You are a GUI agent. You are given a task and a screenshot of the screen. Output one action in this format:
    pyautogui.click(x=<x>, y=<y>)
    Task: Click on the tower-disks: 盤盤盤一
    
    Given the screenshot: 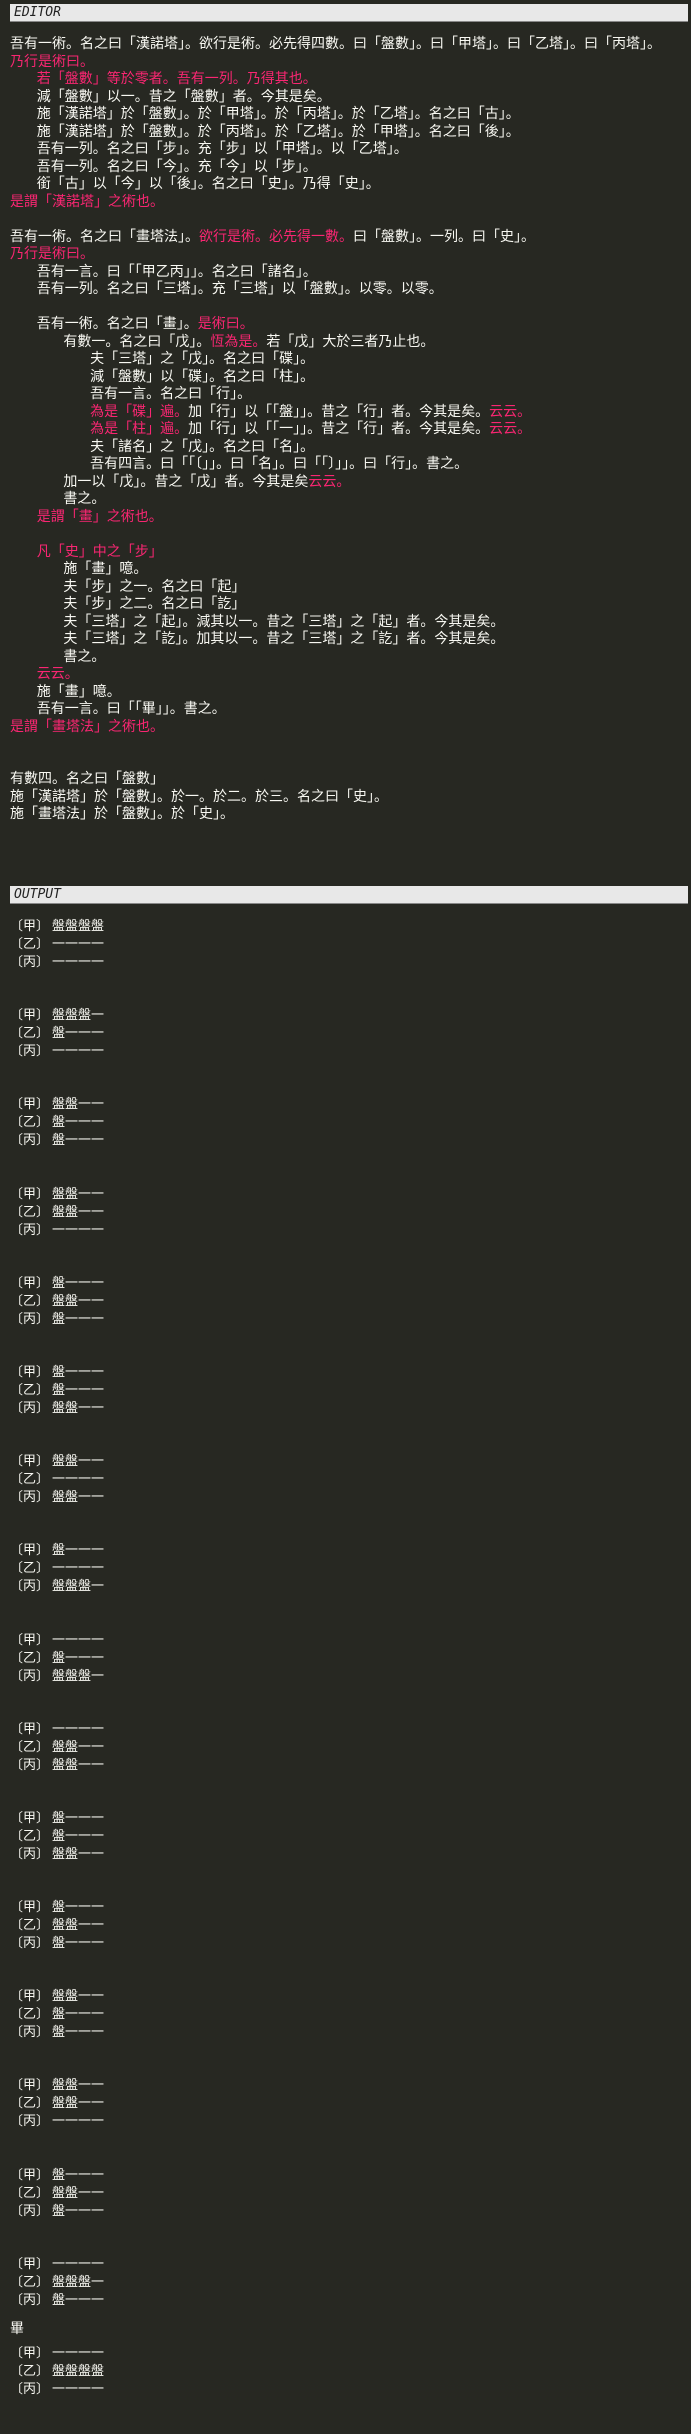 What is the action you would take?
    pyautogui.click(x=78, y=1676)
    